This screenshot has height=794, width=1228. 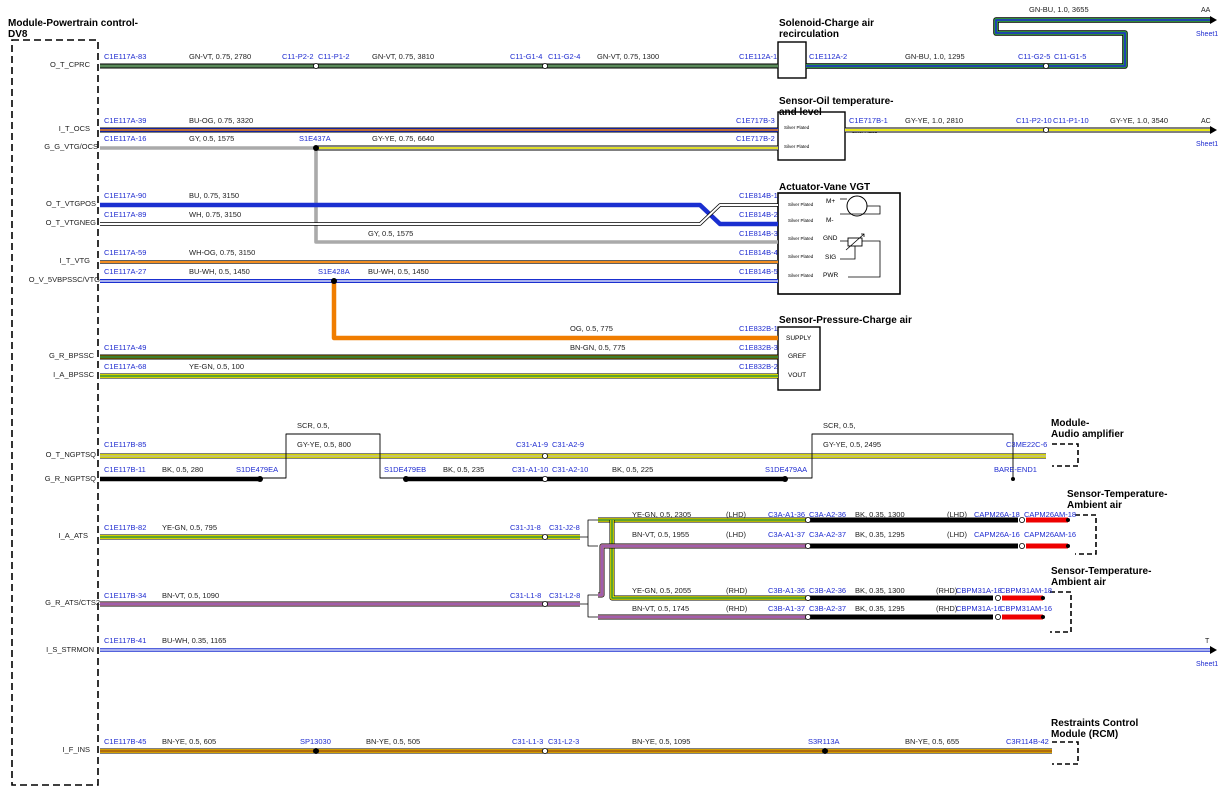 What do you see at coordinates (257, 469) in the screenshot?
I see `conn-r12-2: S1DE479EA` at bounding box center [257, 469].